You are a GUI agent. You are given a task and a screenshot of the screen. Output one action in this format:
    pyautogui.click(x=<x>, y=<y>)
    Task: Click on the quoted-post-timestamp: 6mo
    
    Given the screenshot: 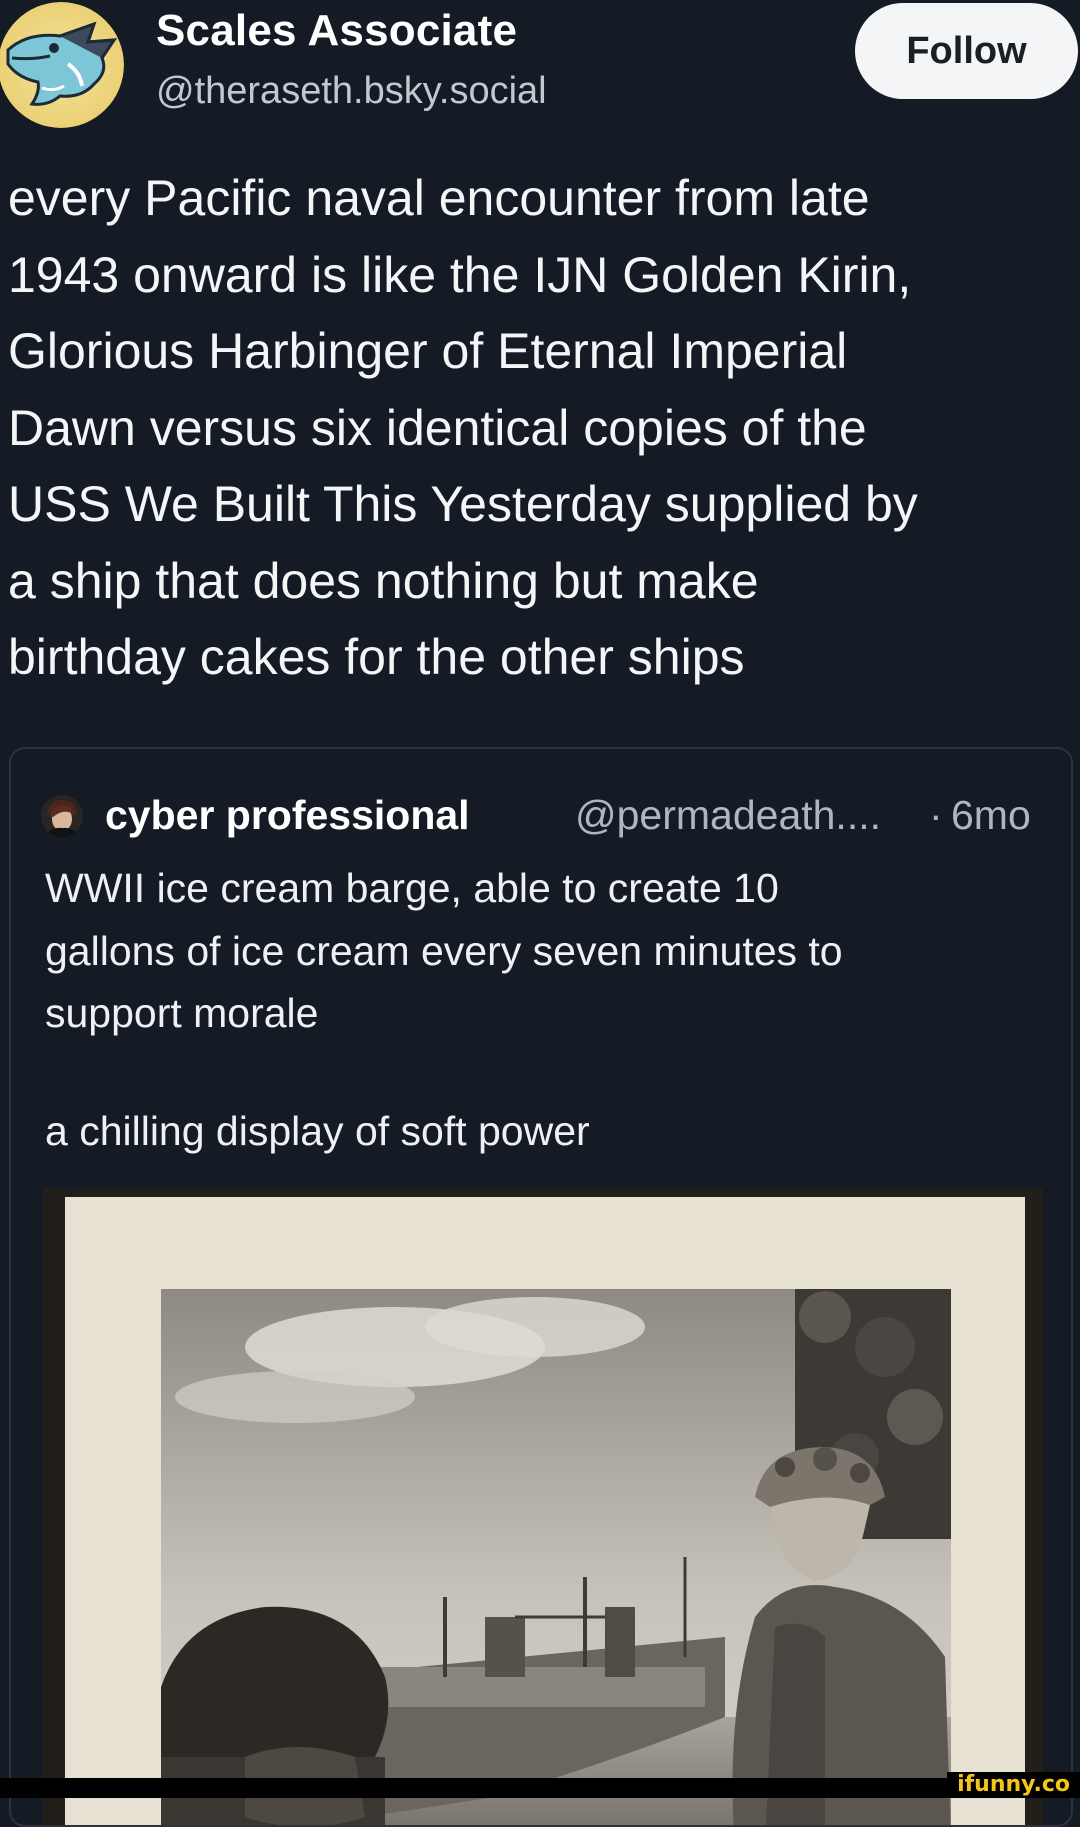 What is the action you would take?
    pyautogui.click(x=991, y=815)
    